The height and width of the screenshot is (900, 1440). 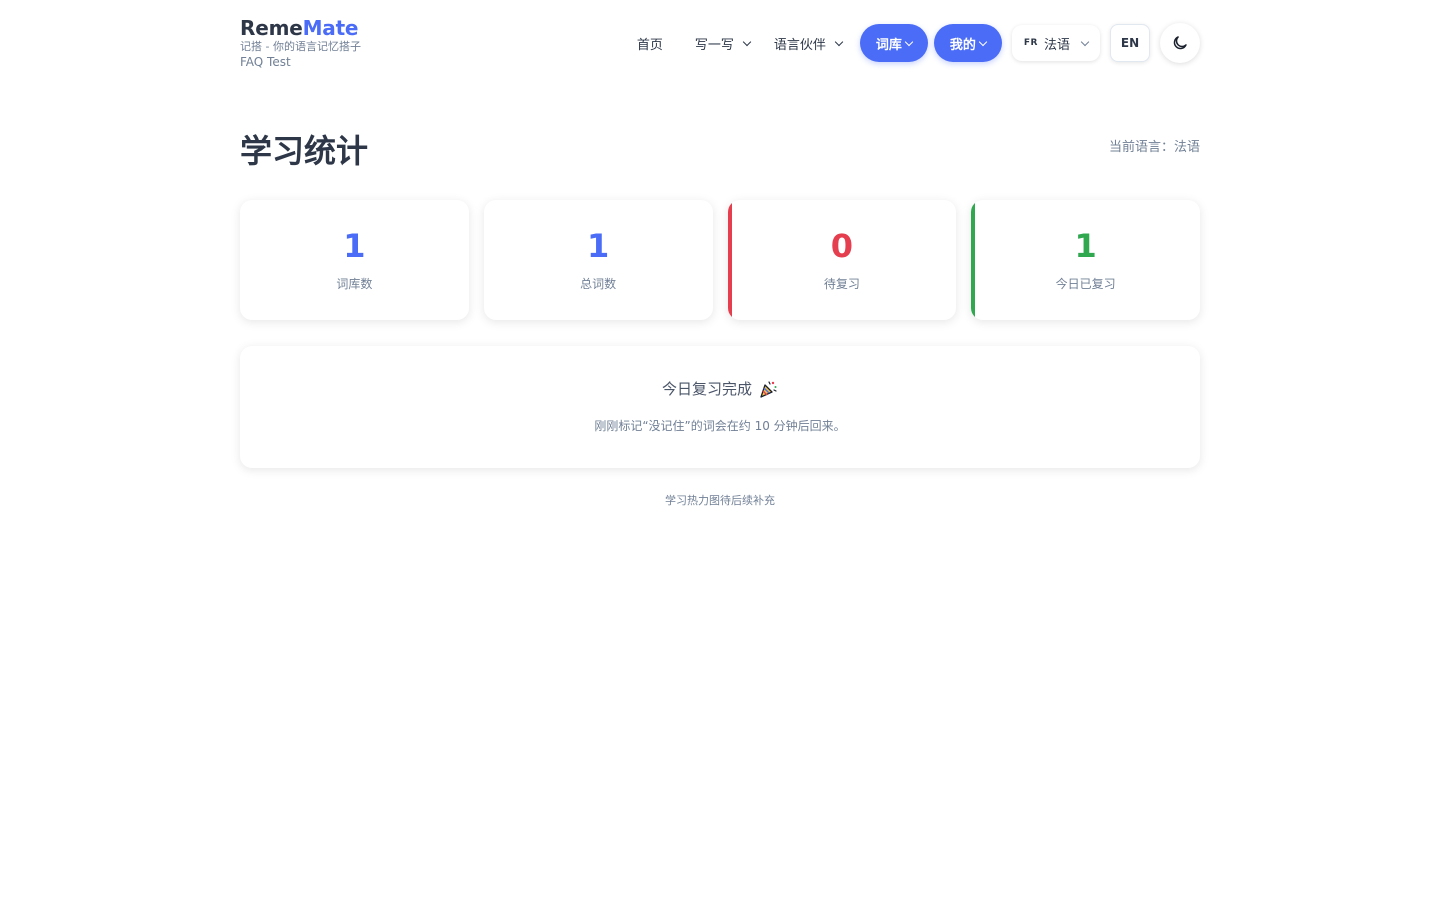 I want to click on nav-vocab-button: 词库, so click(x=893, y=43).